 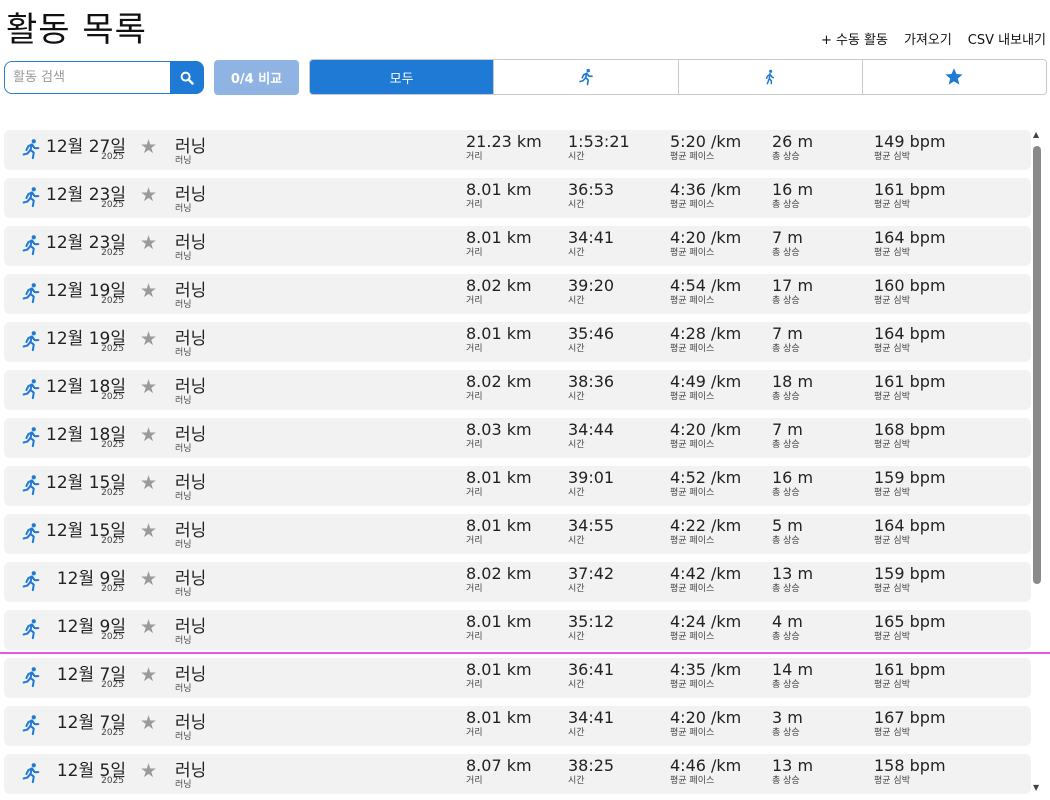 I want to click on search-button, so click(x=187, y=77).